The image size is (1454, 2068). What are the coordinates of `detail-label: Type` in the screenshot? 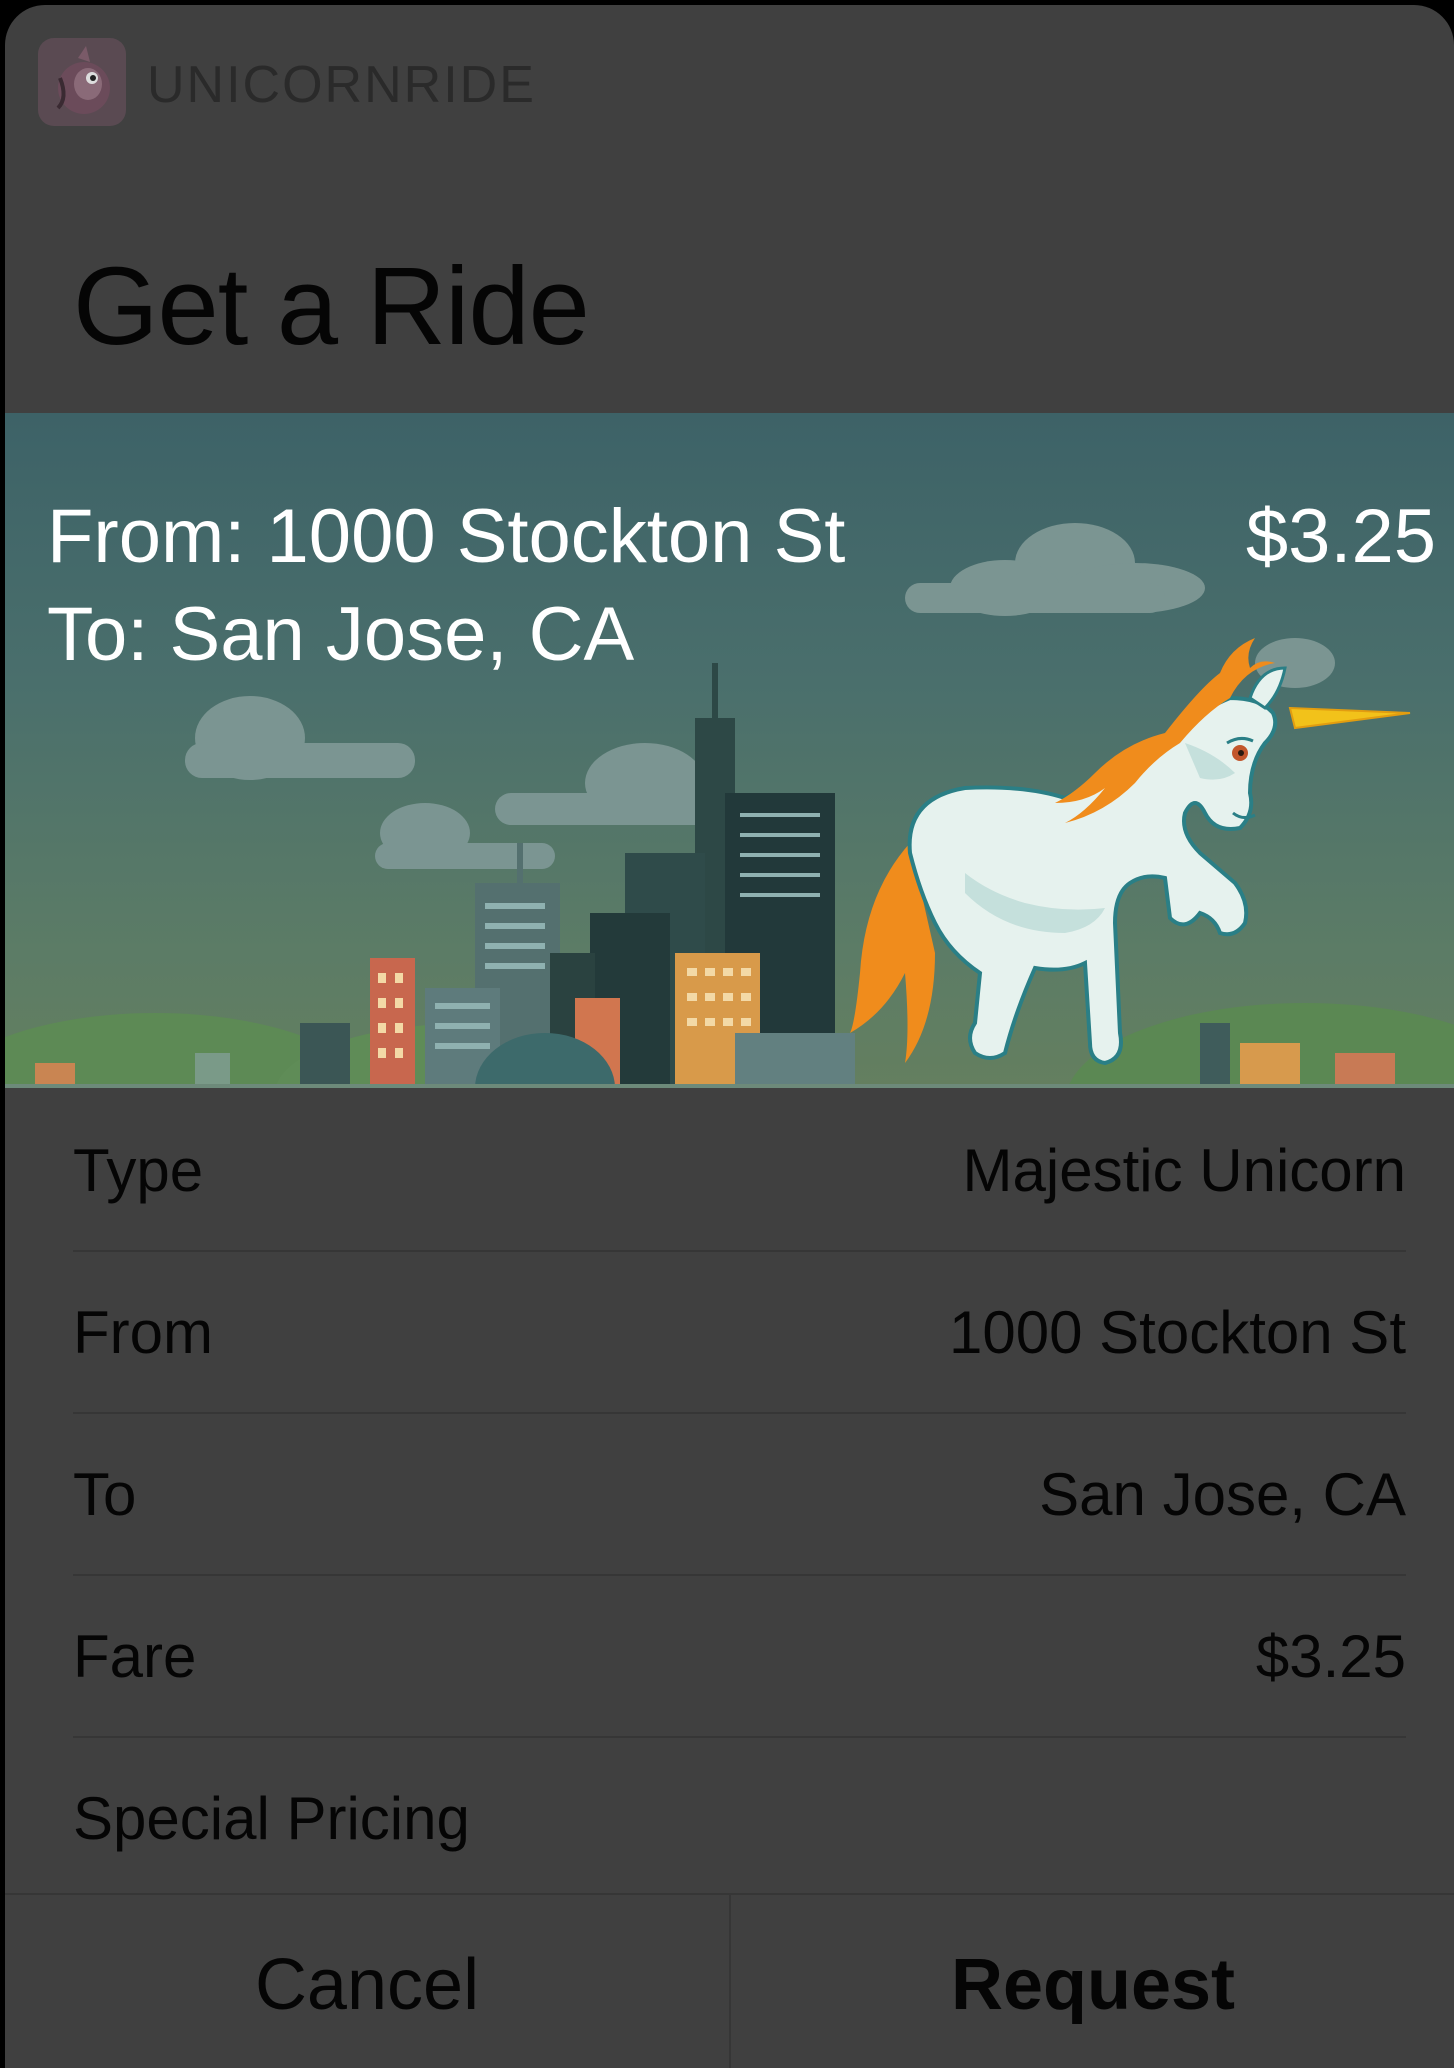 It's located at (138, 1170).